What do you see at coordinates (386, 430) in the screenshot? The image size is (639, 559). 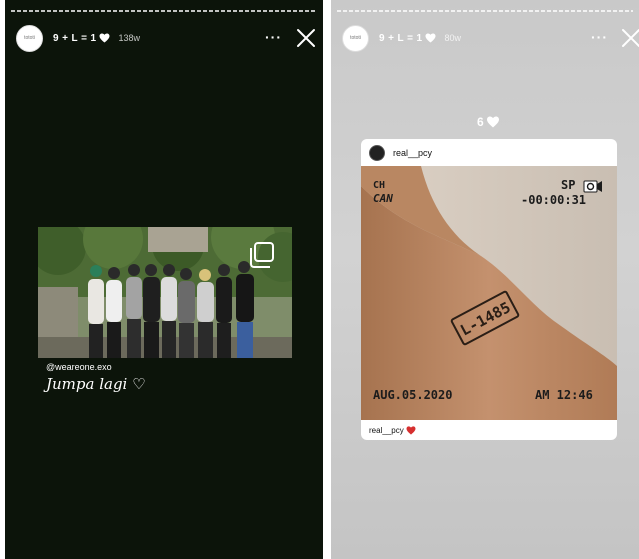 I see `shared-post-footer-username: real__pcy` at bounding box center [386, 430].